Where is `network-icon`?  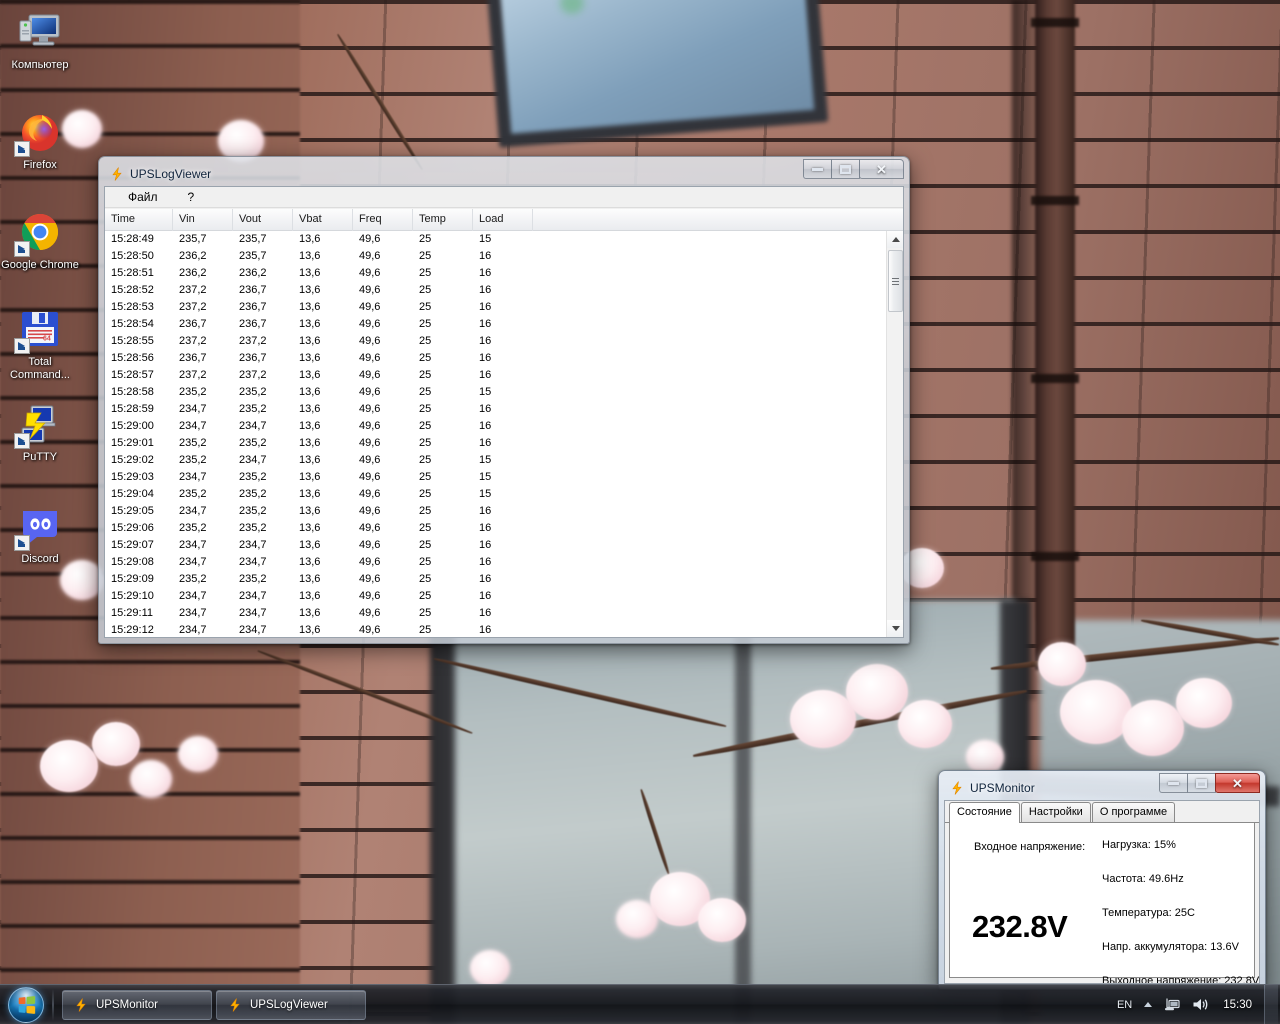 network-icon is located at coordinates (1172, 1005).